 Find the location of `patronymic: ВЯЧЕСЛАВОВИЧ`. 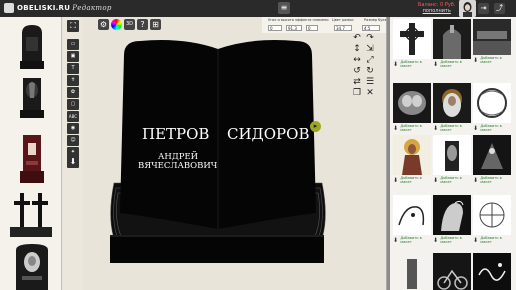

patronymic: ВЯЧЕСЛАВОВИЧ is located at coordinates (177, 166).